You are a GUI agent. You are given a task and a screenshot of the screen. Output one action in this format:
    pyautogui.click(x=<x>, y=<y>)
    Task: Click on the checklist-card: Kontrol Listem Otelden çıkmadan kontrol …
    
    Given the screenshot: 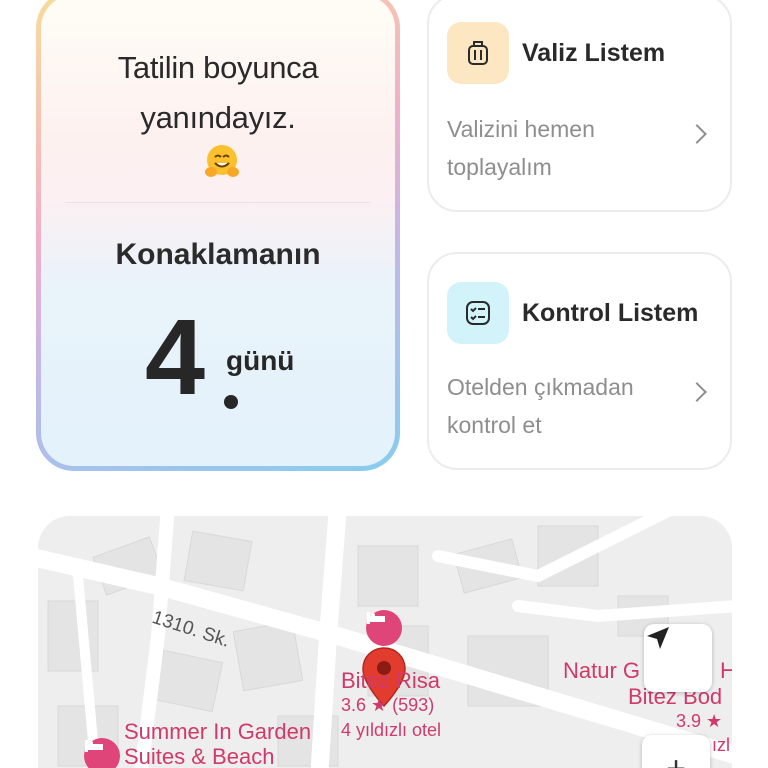 What is the action you would take?
    pyautogui.click(x=579, y=361)
    